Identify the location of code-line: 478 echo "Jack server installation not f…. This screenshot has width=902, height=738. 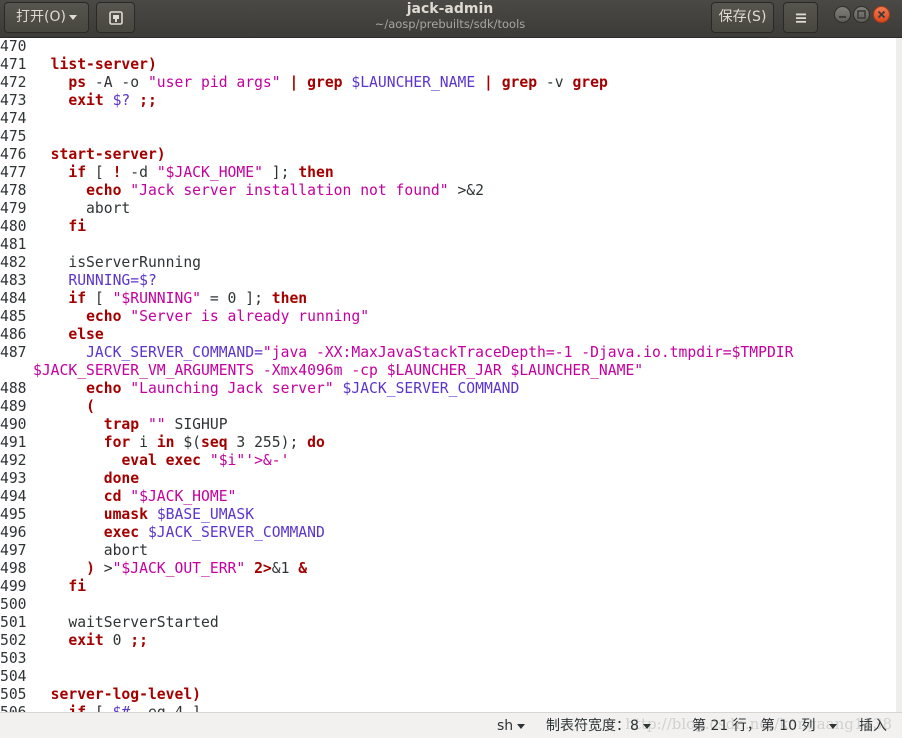
(448, 191).